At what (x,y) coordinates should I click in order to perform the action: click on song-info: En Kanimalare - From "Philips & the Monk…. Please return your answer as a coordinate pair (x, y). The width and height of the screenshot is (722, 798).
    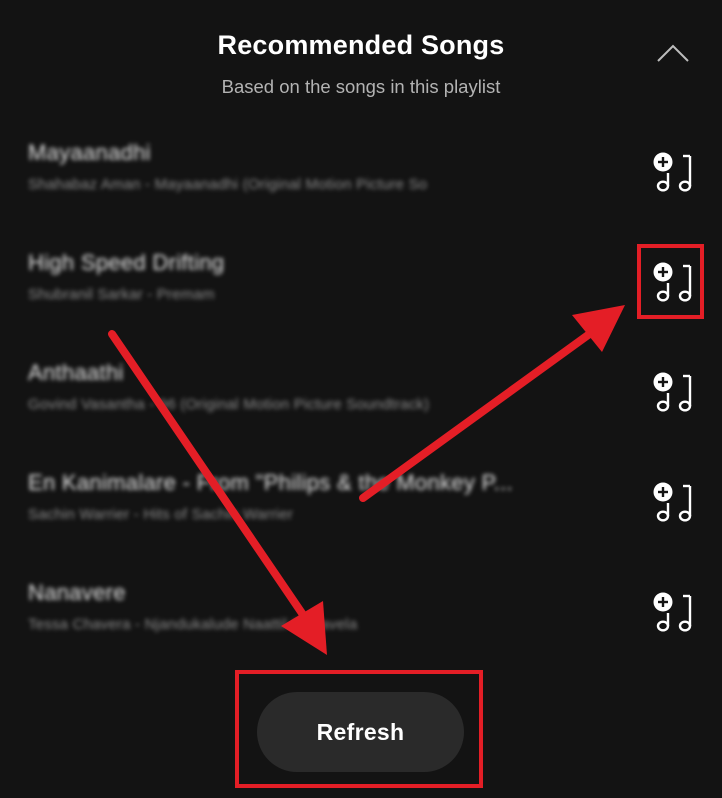
    Looking at the image, I should click on (320, 496).